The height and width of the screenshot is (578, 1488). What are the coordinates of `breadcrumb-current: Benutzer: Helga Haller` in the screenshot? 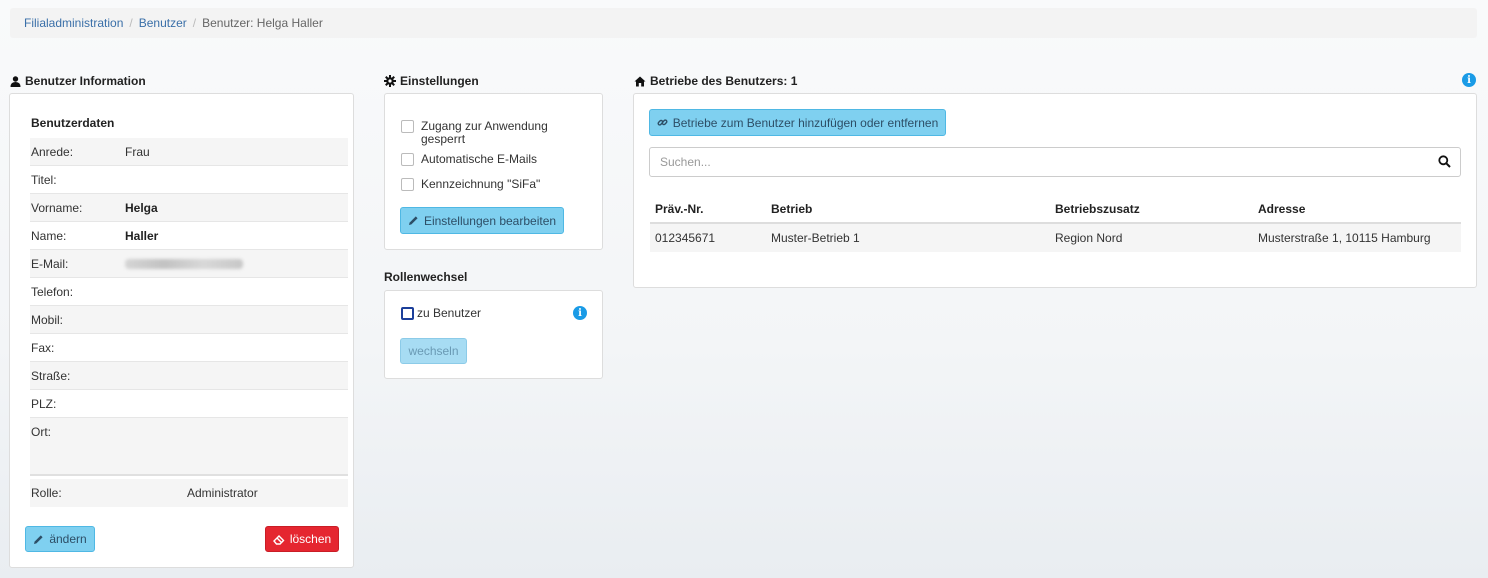 It's located at (262, 23).